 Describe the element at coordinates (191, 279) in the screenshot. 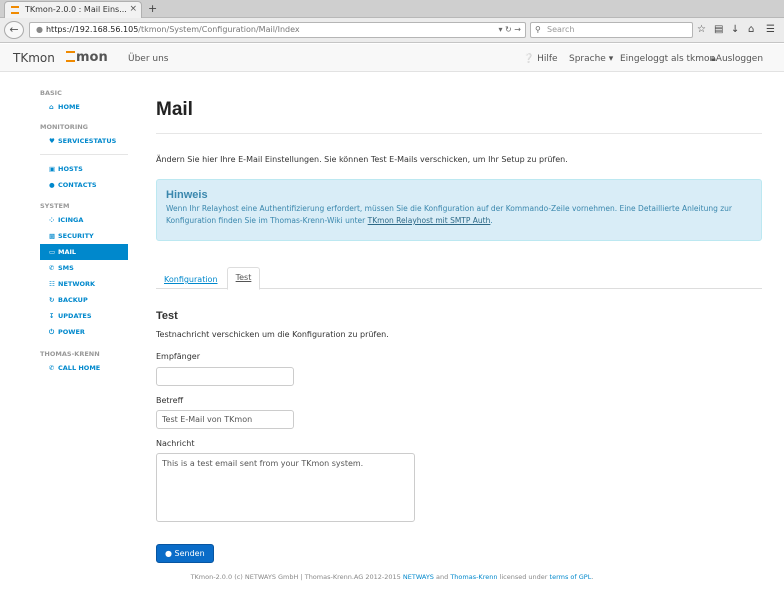

I see `tab-konfiguration: Konfiguration` at that location.